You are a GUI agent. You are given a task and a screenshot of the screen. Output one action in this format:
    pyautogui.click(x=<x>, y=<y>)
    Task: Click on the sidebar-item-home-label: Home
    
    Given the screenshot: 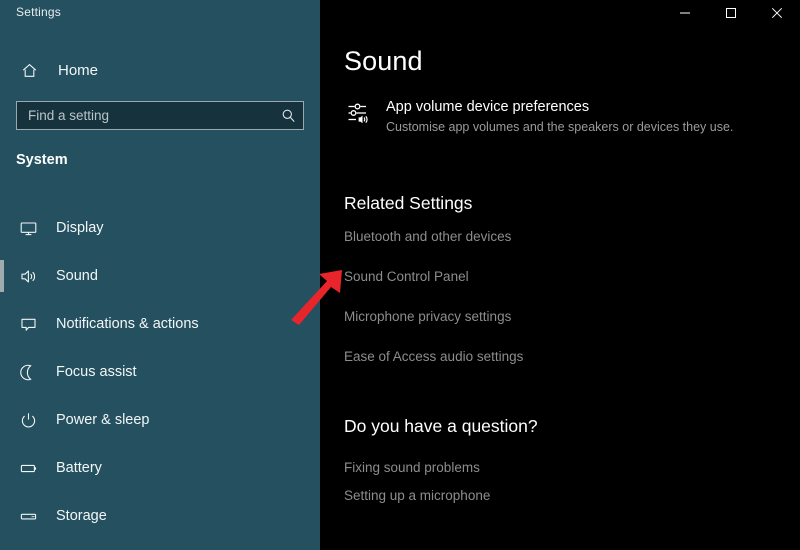 What is the action you would take?
    pyautogui.click(x=78, y=70)
    